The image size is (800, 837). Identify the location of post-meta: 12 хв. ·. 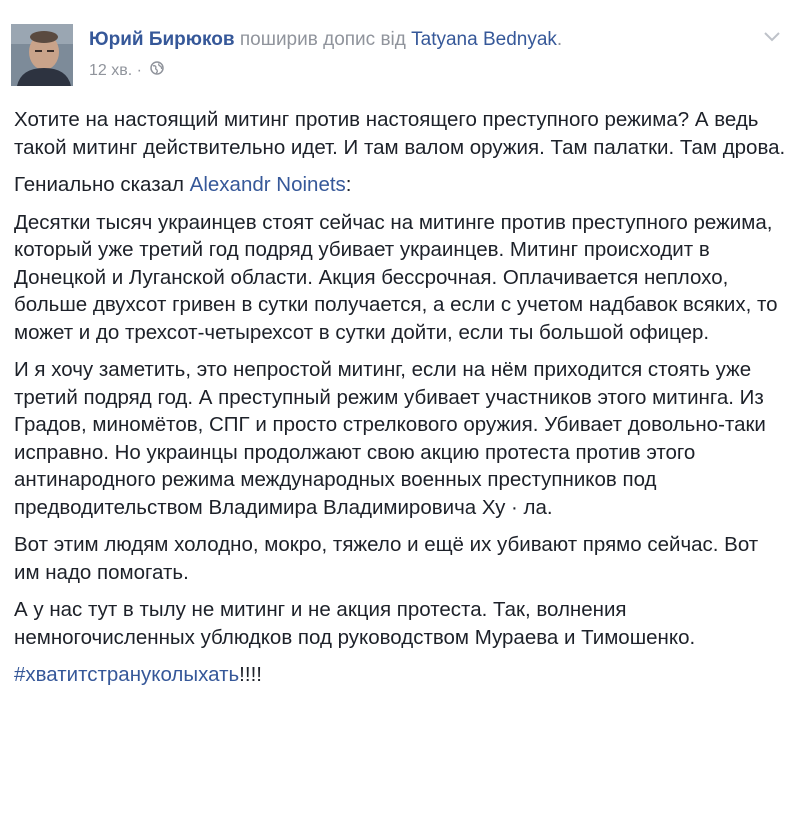
(127, 71).